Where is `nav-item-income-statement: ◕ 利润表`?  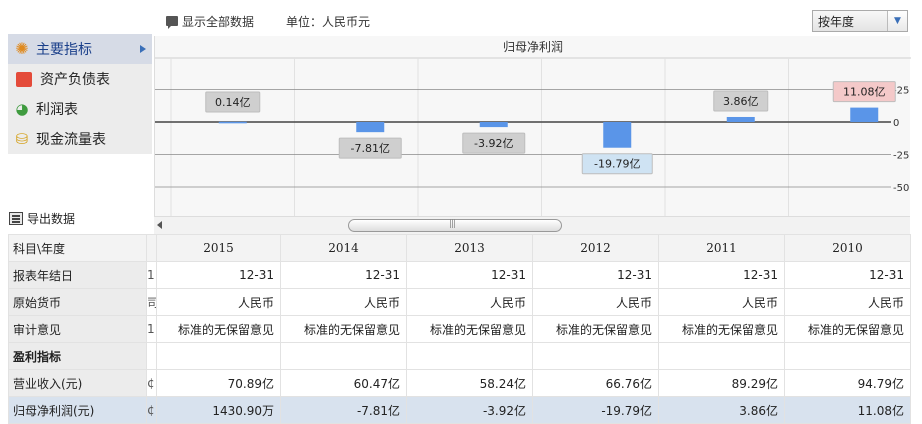 nav-item-income-statement: ◕ 利润表 is located at coordinates (80, 109).